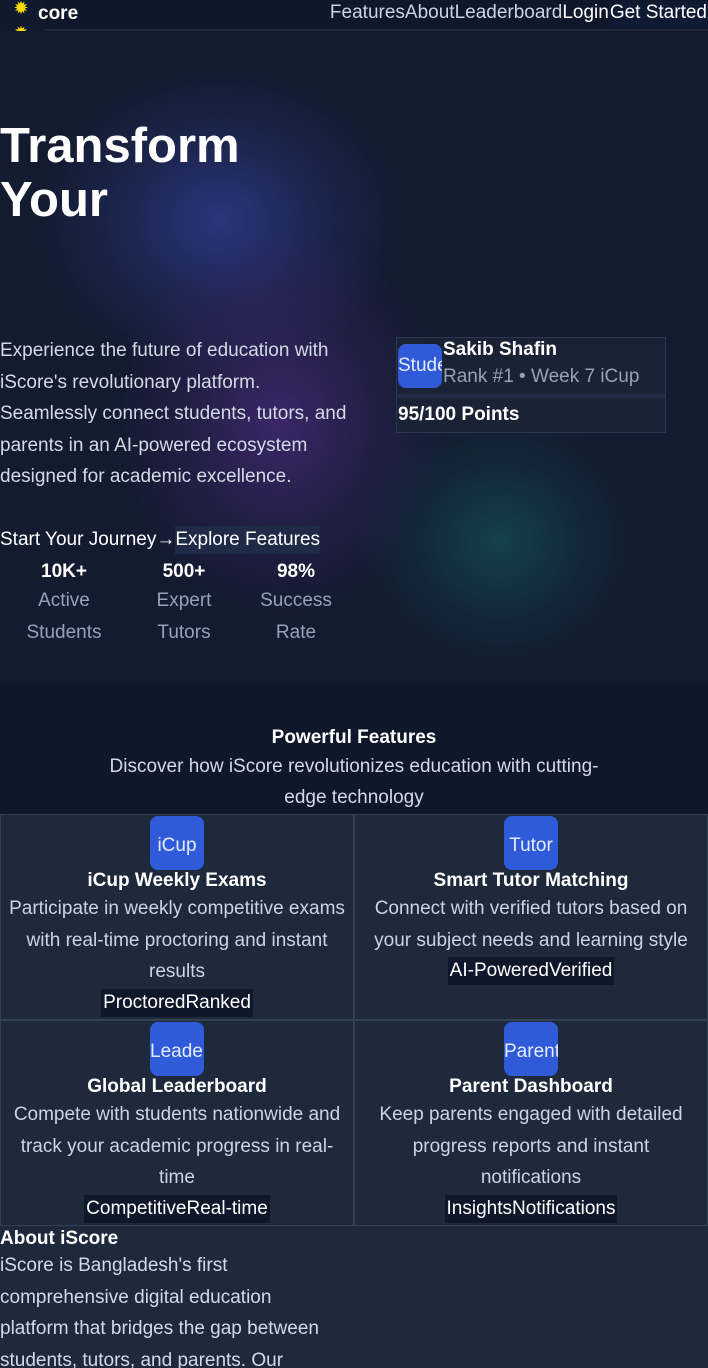 This screenshot has height=1368, width=708. I want to click on feature-tag: Real-time, so click(227, 1208).